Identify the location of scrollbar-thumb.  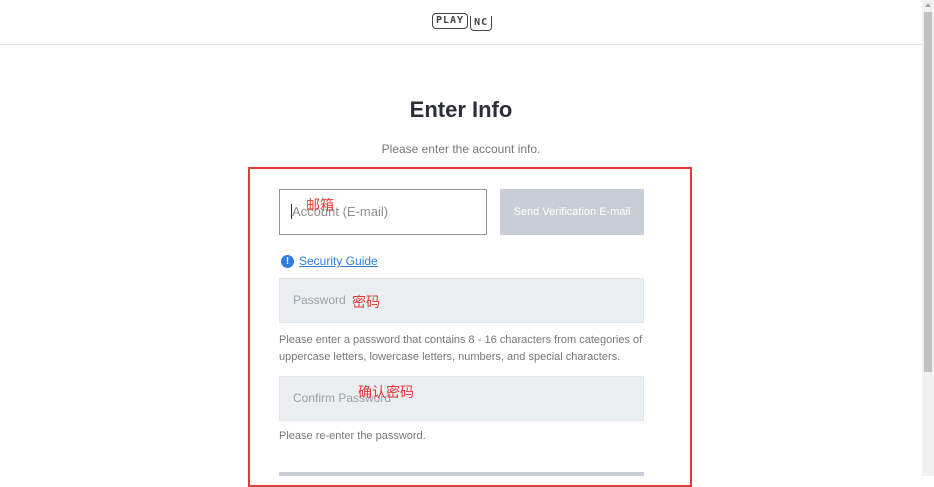
(928, 192).